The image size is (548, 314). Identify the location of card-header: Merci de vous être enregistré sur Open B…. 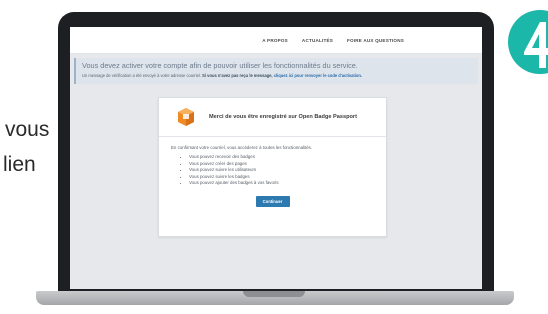
(272, 117).